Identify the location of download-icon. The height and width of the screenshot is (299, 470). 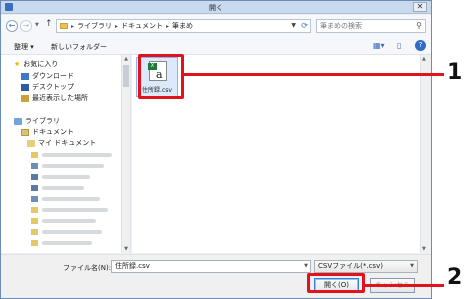
(25, 76).